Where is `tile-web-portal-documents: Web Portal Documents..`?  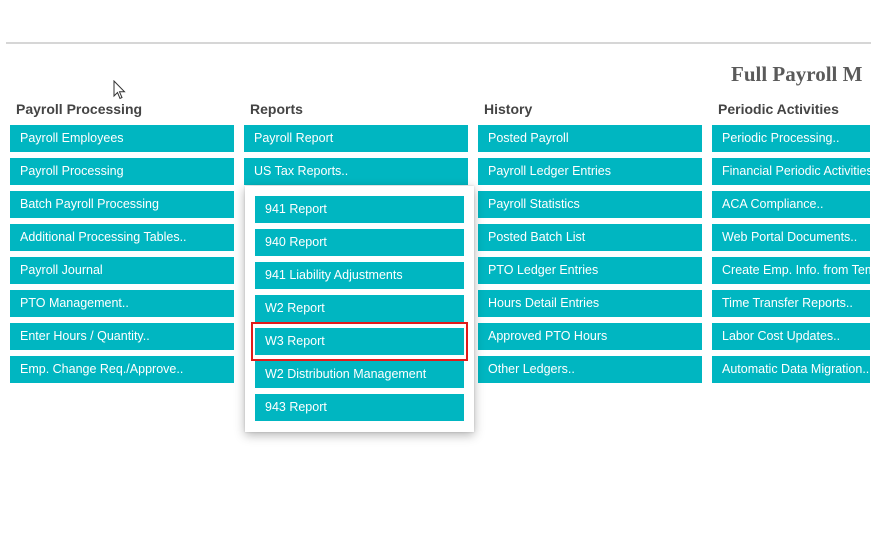
tile-web-portal-documents: Web Portal Documents.. is located at coordinates (791, 237).